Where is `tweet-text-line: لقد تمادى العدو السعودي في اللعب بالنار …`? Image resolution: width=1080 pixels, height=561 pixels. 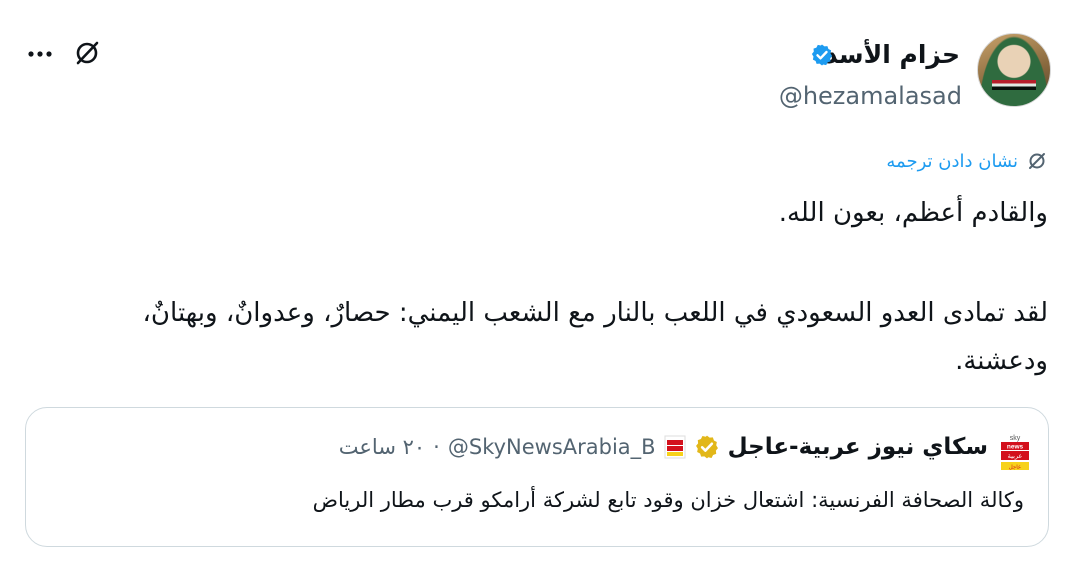
tweet-text-line: لقد تمادى العدو السعودي في اللعب بالنار … is located at coordinates (595, 313).